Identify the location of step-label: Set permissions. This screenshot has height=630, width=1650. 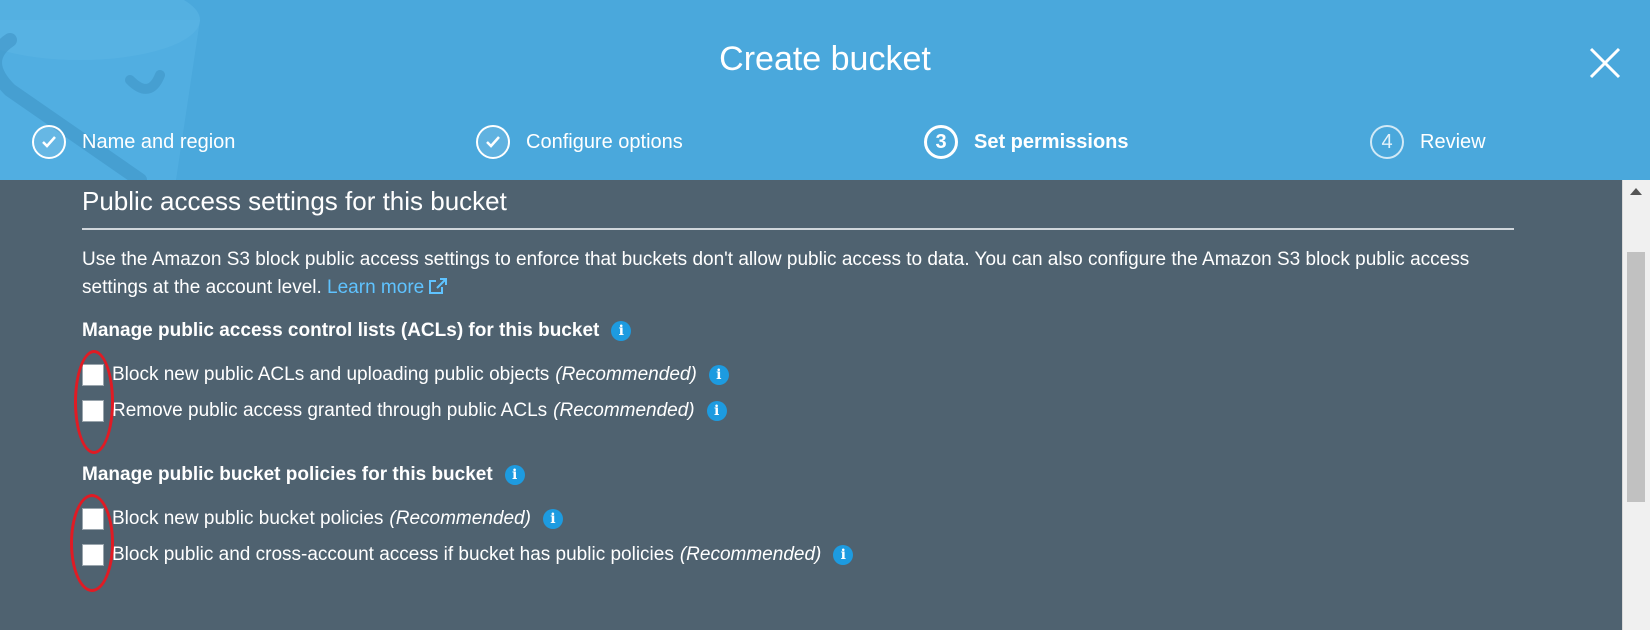
(1051, 141).